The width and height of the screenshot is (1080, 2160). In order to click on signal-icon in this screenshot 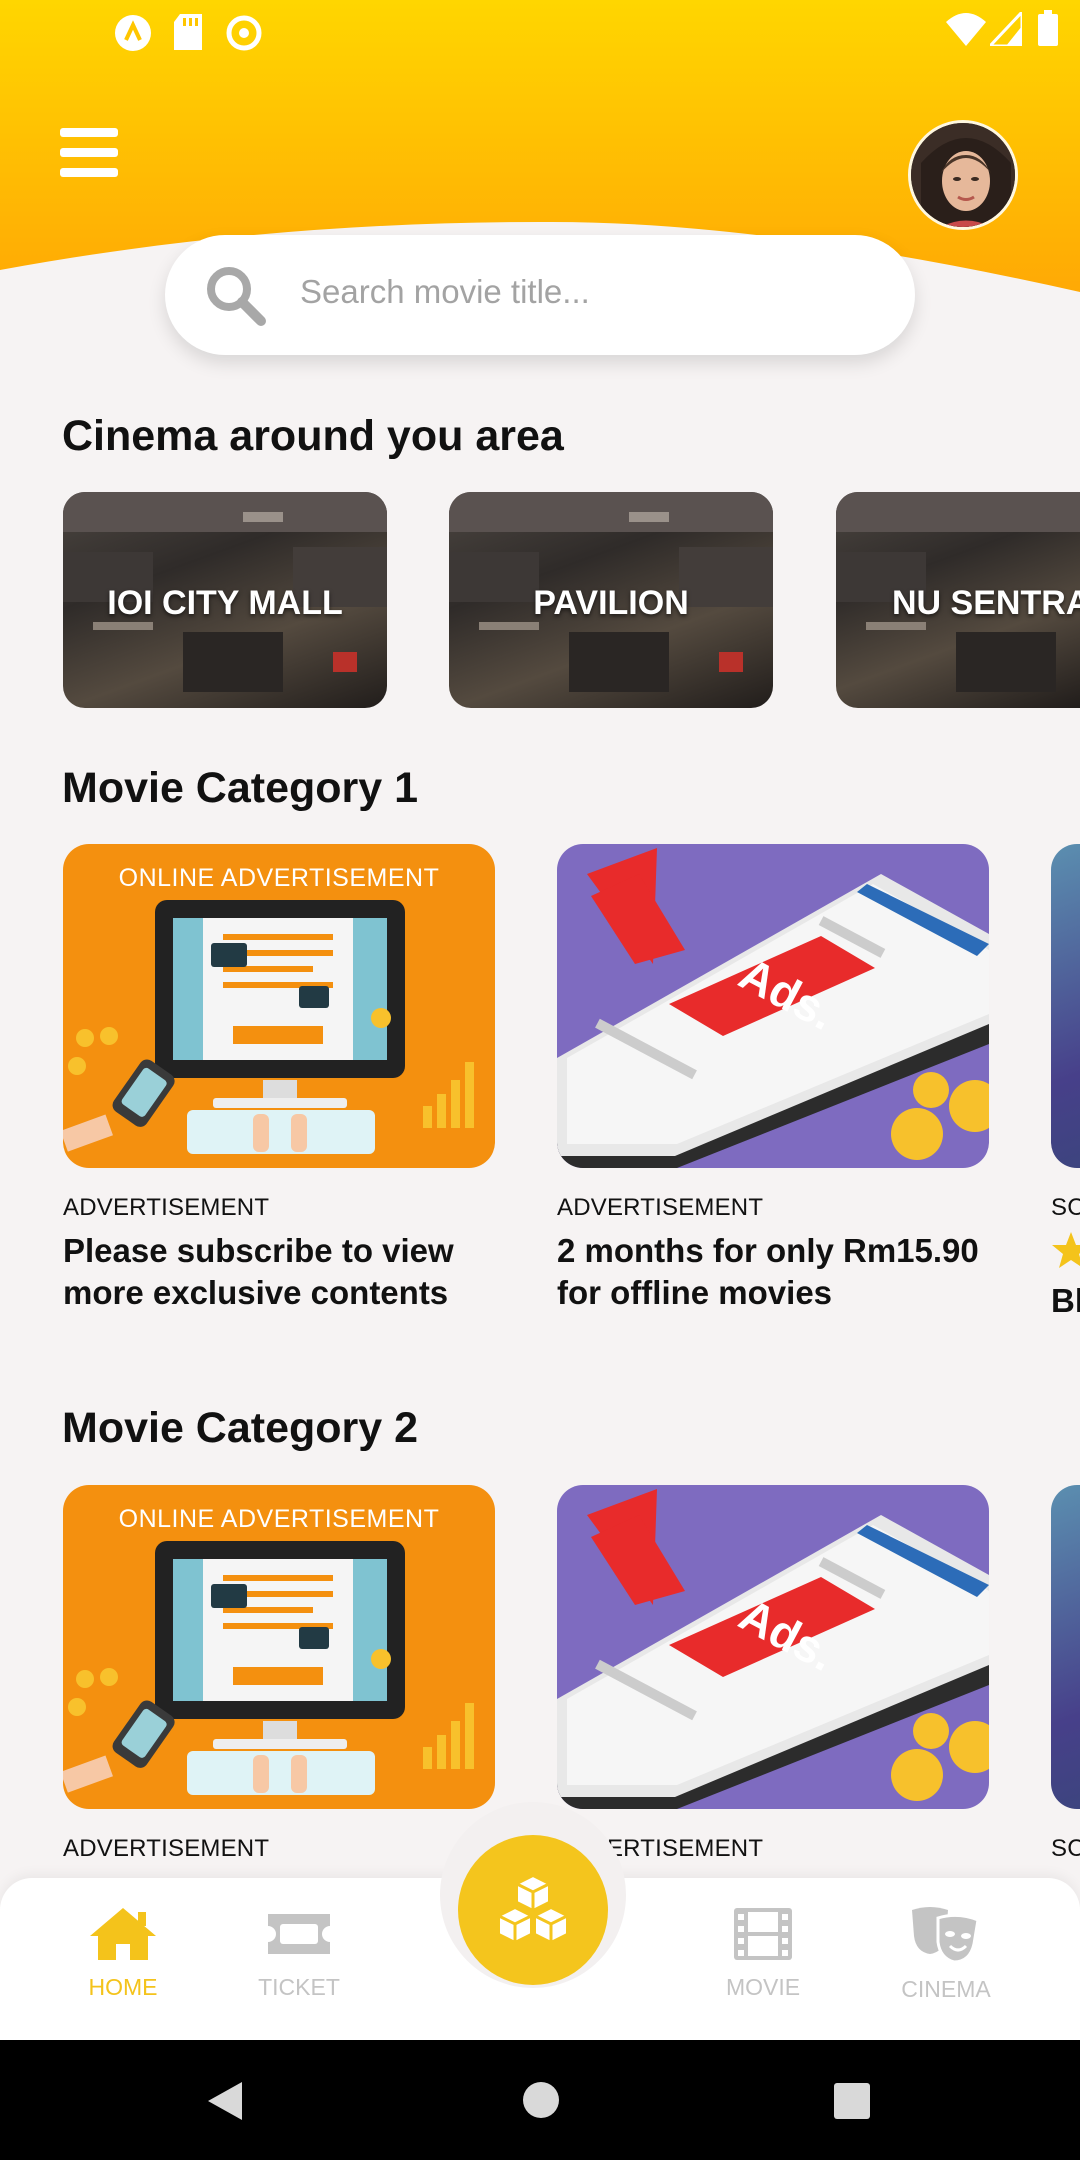, I will do `click(1006, 29)`.